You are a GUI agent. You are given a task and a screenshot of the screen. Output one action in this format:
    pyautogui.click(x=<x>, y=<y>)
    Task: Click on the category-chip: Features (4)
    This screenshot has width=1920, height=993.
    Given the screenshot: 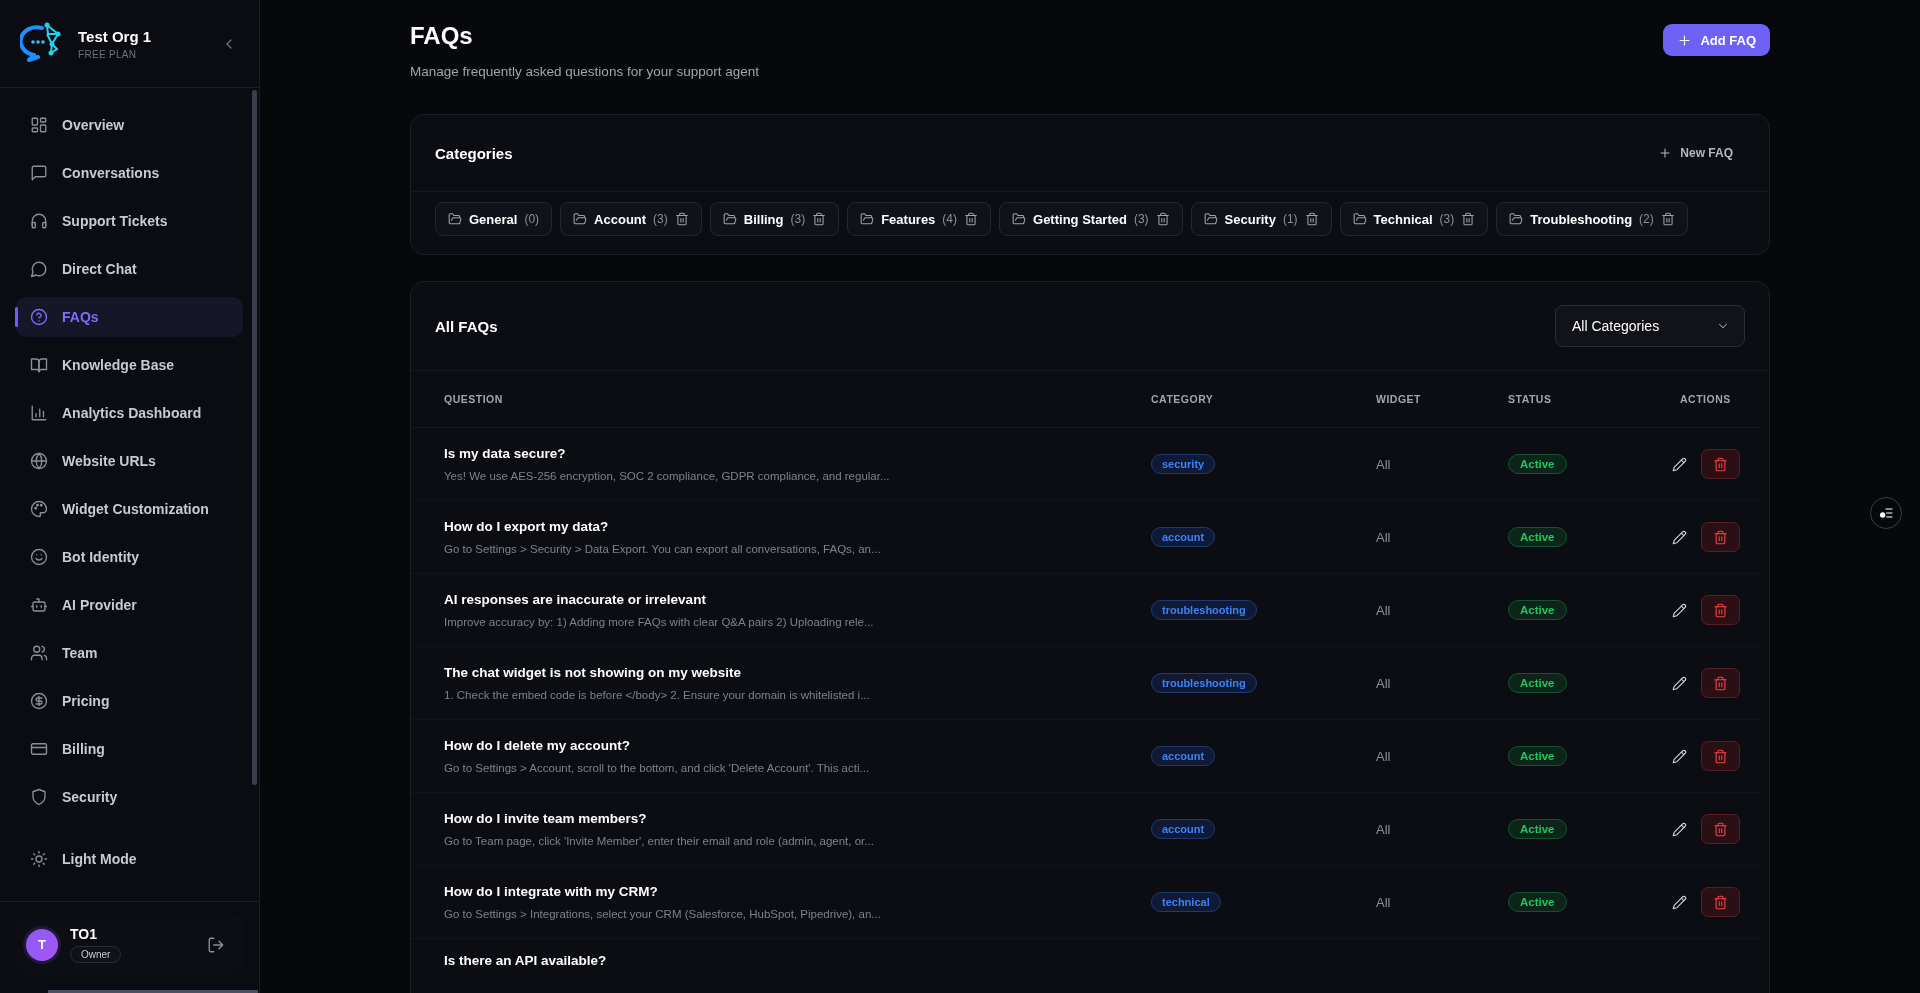 What is the action you would take?
    pyautogui.click(x=919, y=219)
    